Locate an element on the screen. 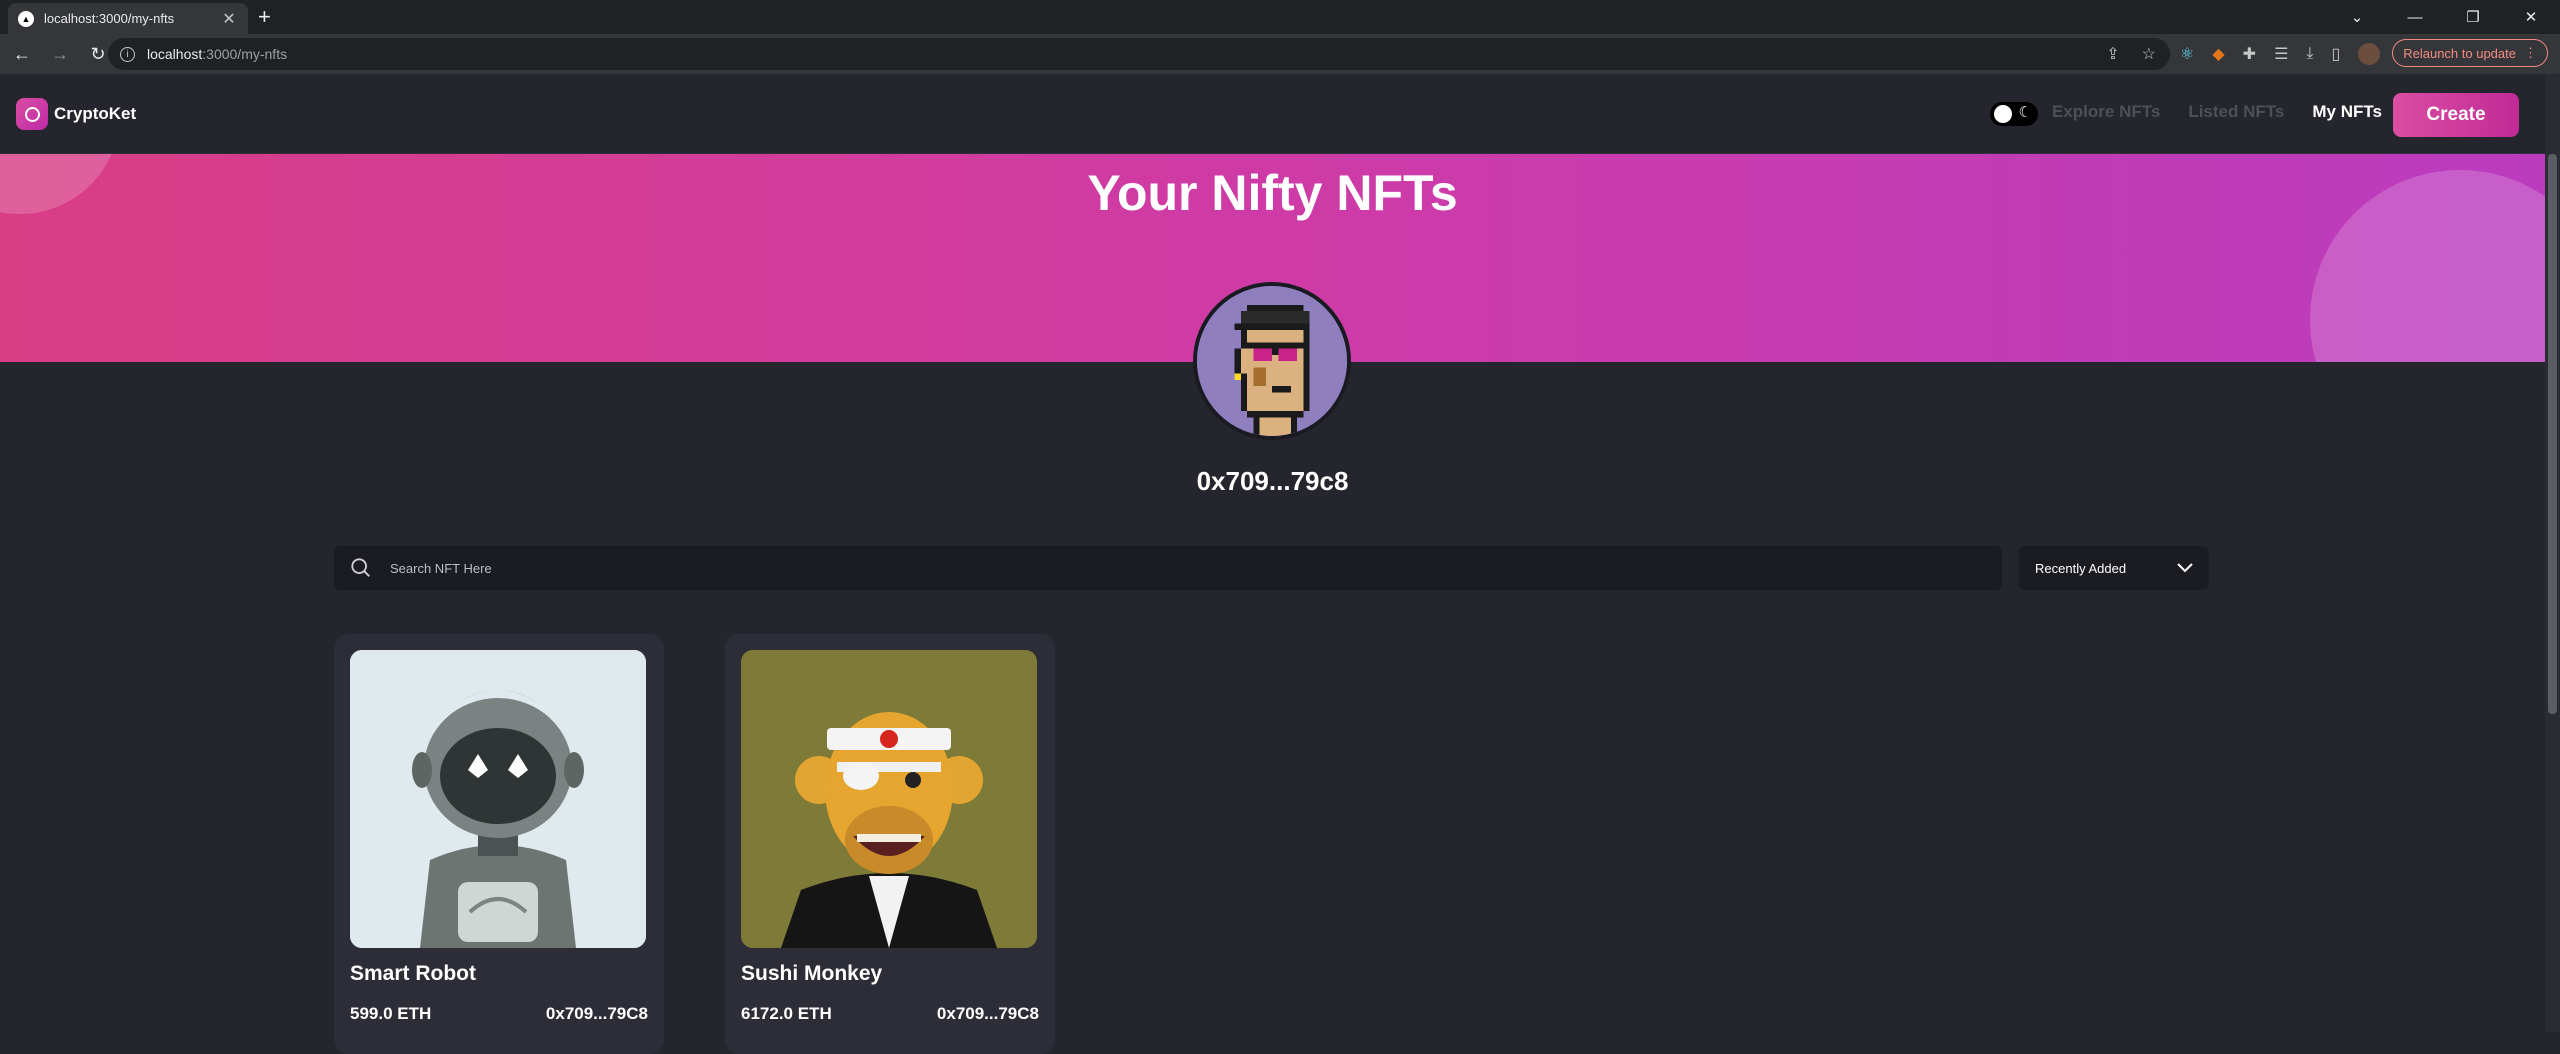 The image size is (2560, 1054). search-input is located at coordinates (1188, 568).